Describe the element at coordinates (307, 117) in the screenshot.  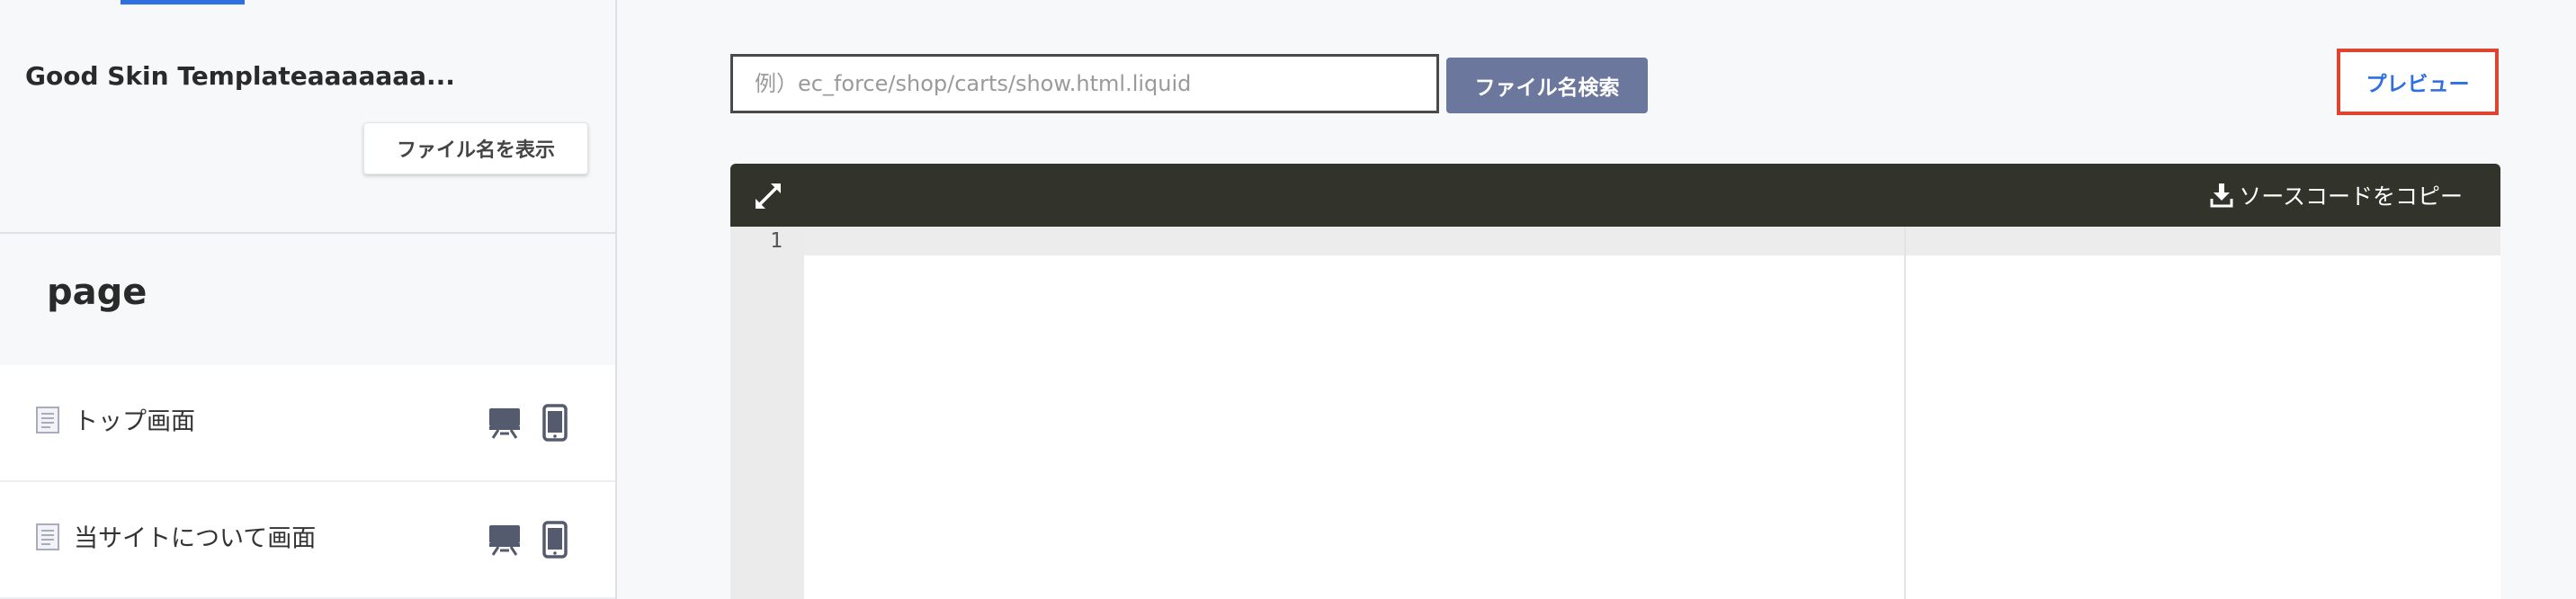
I see `template-info: Good Skin Templateaaaaaaa... ファイル名を表示` at that location.